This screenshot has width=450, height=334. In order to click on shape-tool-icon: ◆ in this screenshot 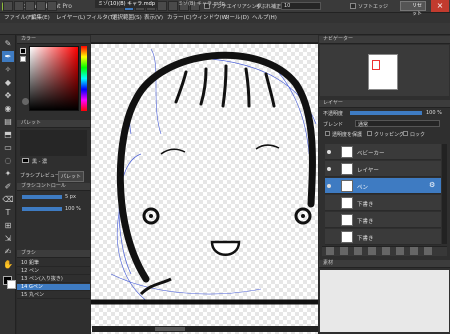, I will do `click(8, 82)`.